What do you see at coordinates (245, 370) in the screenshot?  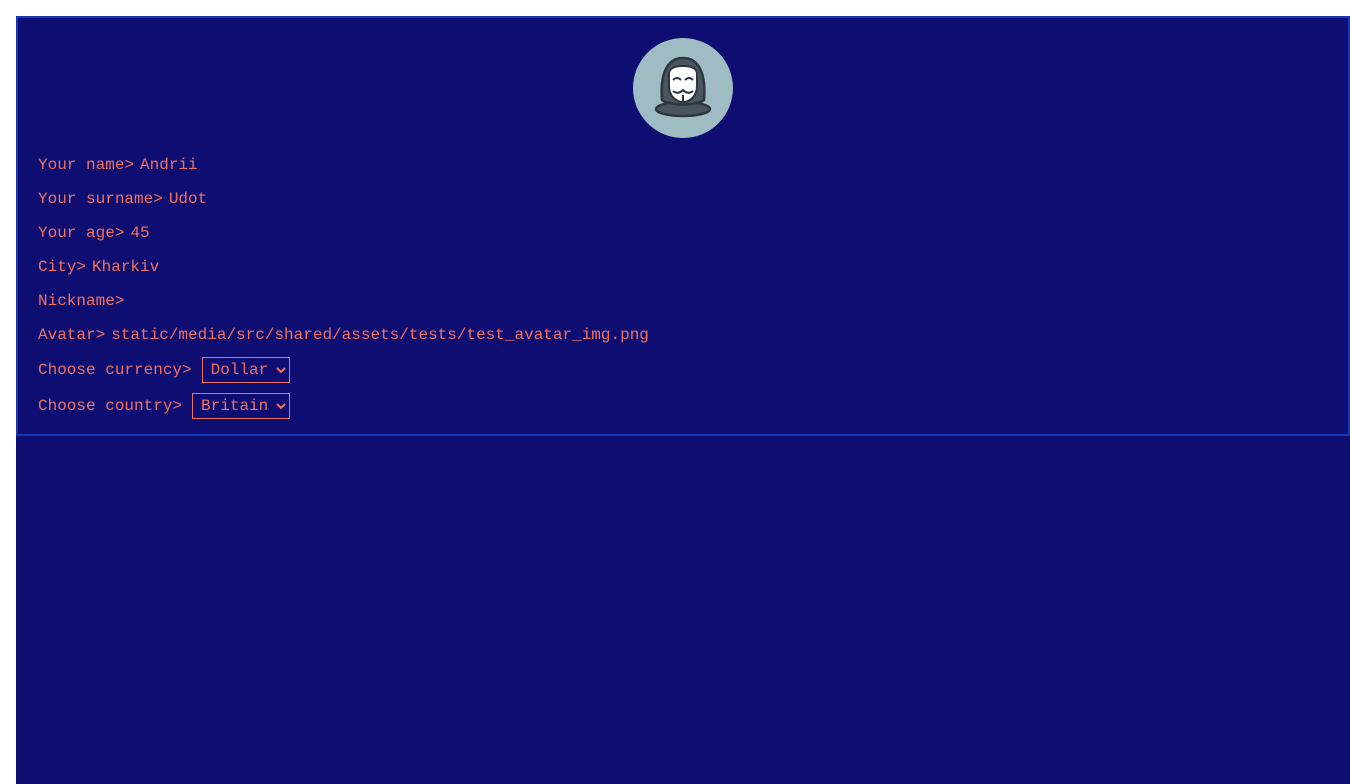 I see `currency-select: Dollar` at bounding box center [245, 370].